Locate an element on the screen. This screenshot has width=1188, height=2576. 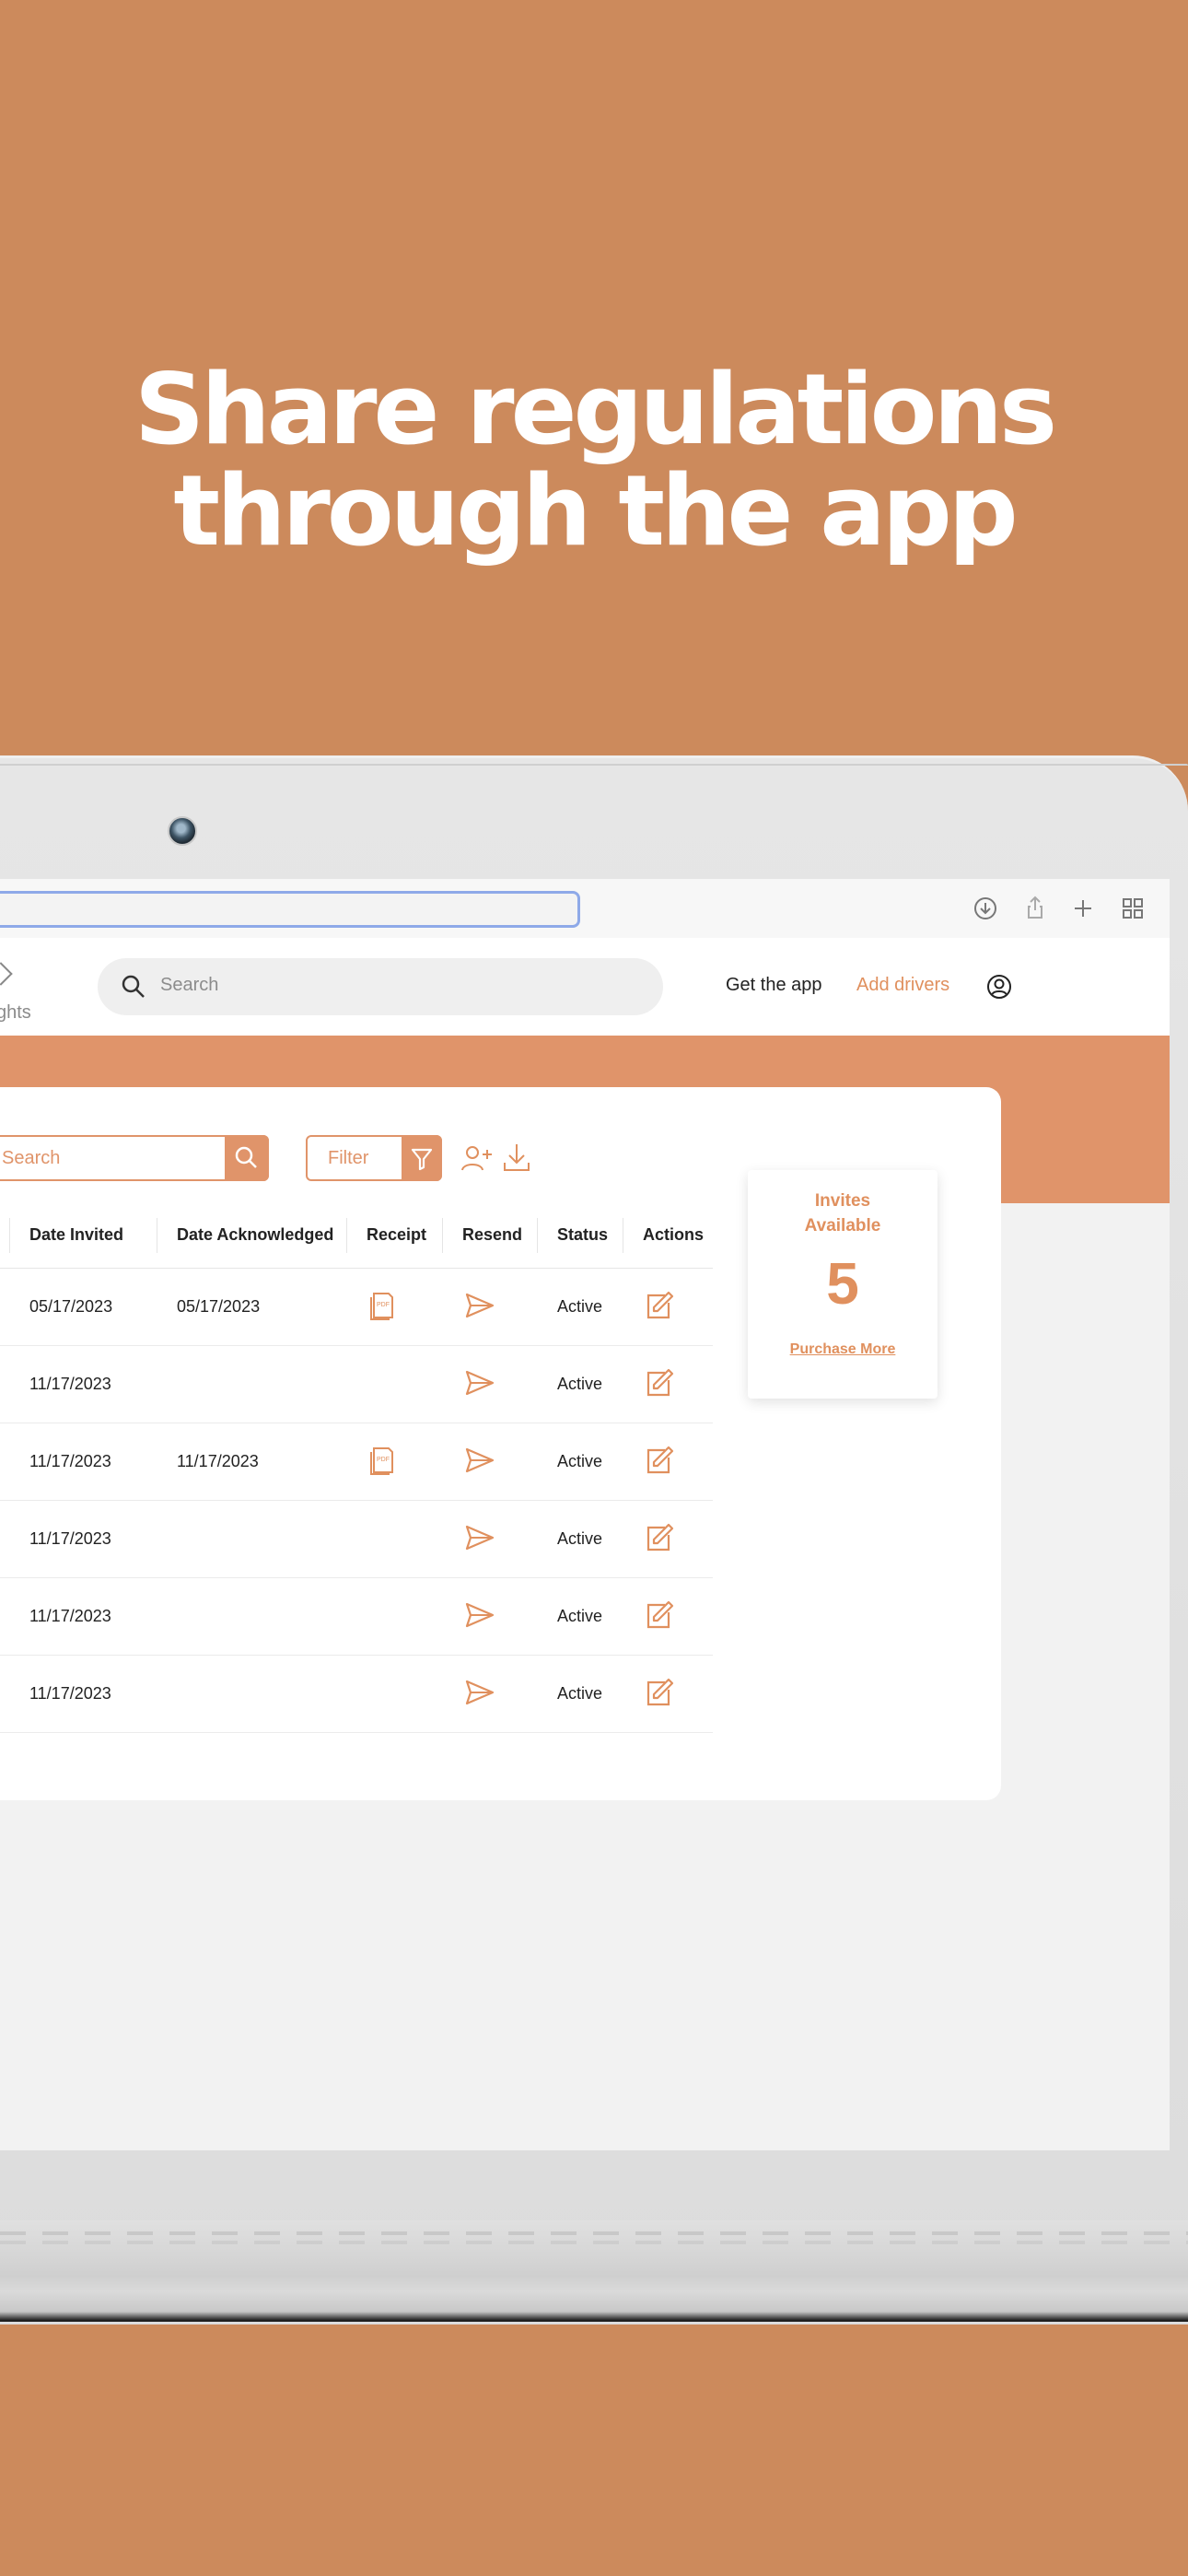
column-status: Status is located at coordinates (582, 1235).